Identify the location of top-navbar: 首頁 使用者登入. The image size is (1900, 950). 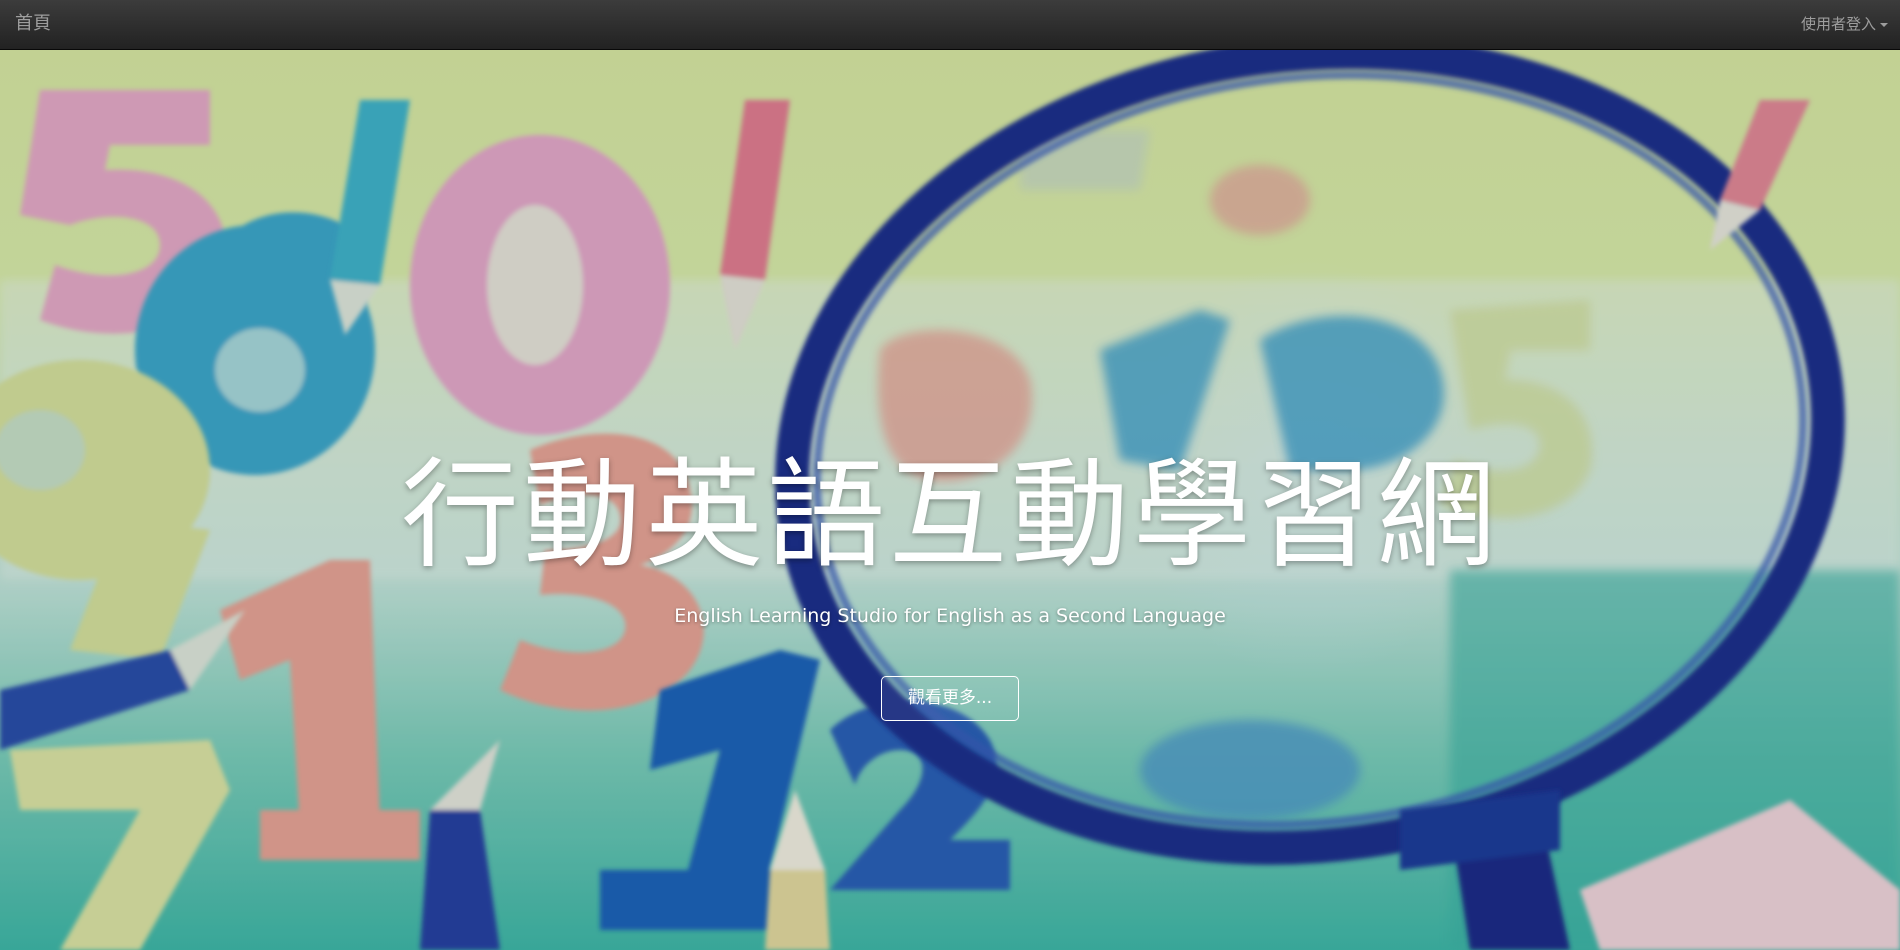
(950, 25).